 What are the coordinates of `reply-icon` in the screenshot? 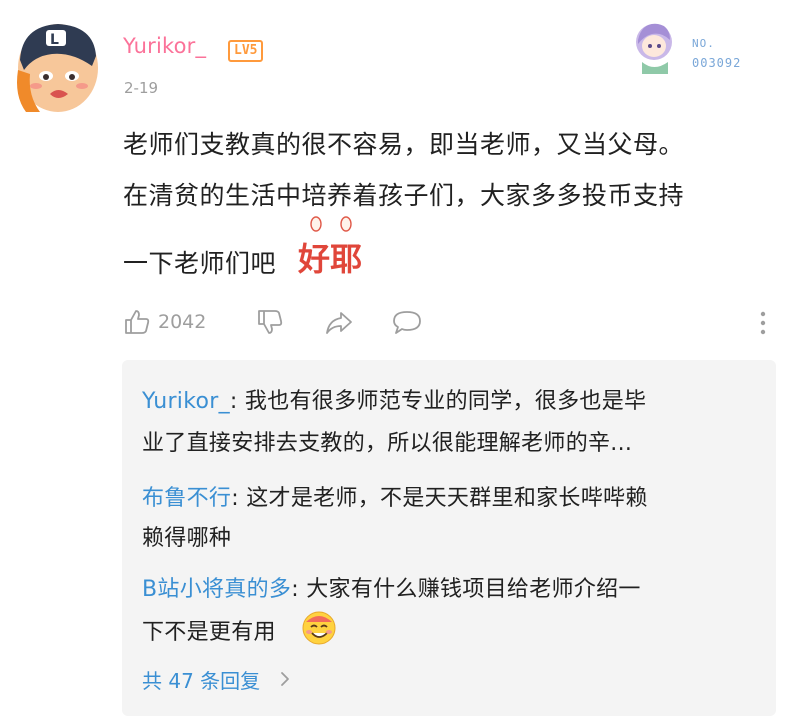 It's located at (407, 322).